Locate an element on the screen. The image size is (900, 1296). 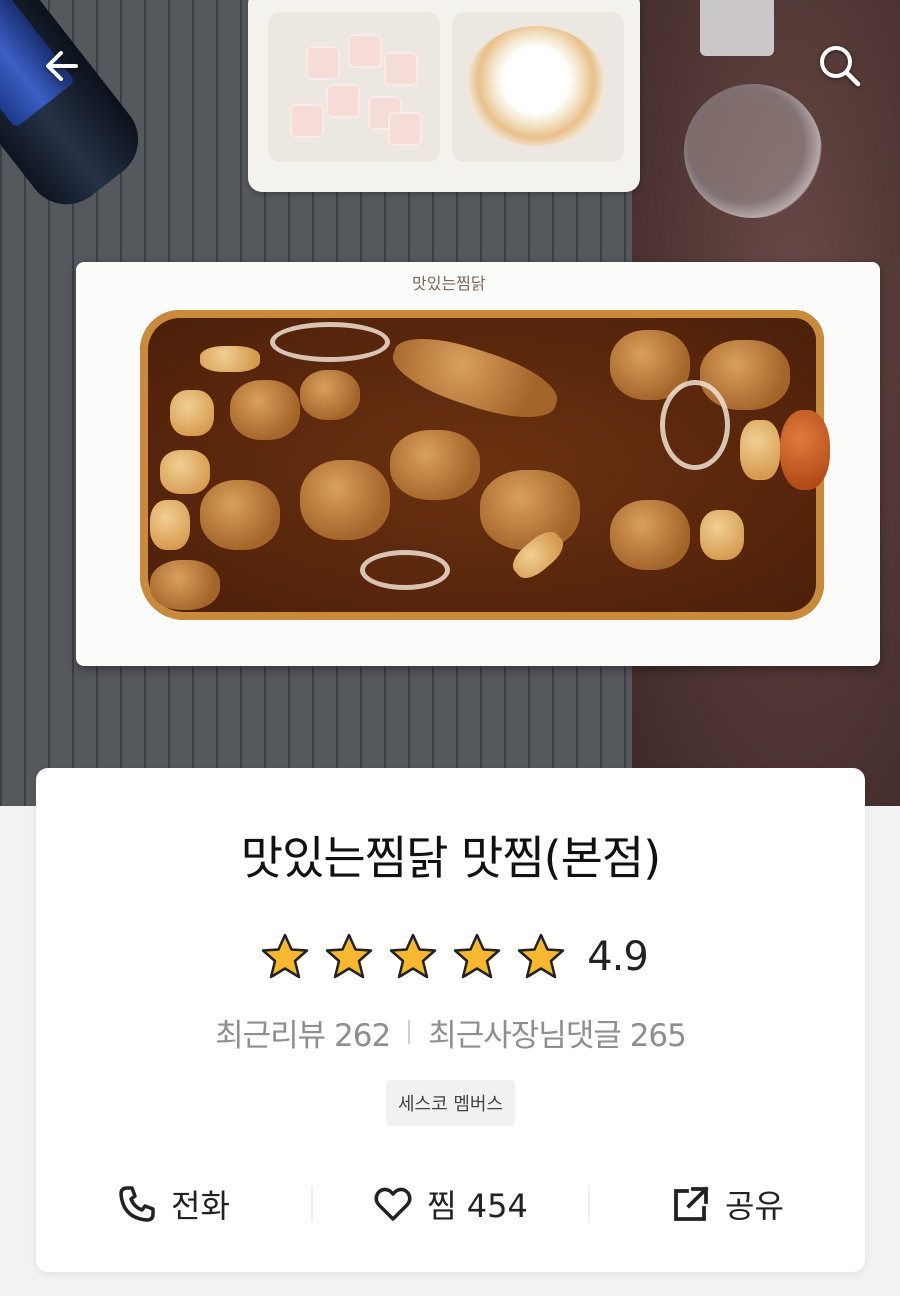
restaurant-name: 맛있는찜닭 맛찜(본점) is located at coordinates (450, 858).